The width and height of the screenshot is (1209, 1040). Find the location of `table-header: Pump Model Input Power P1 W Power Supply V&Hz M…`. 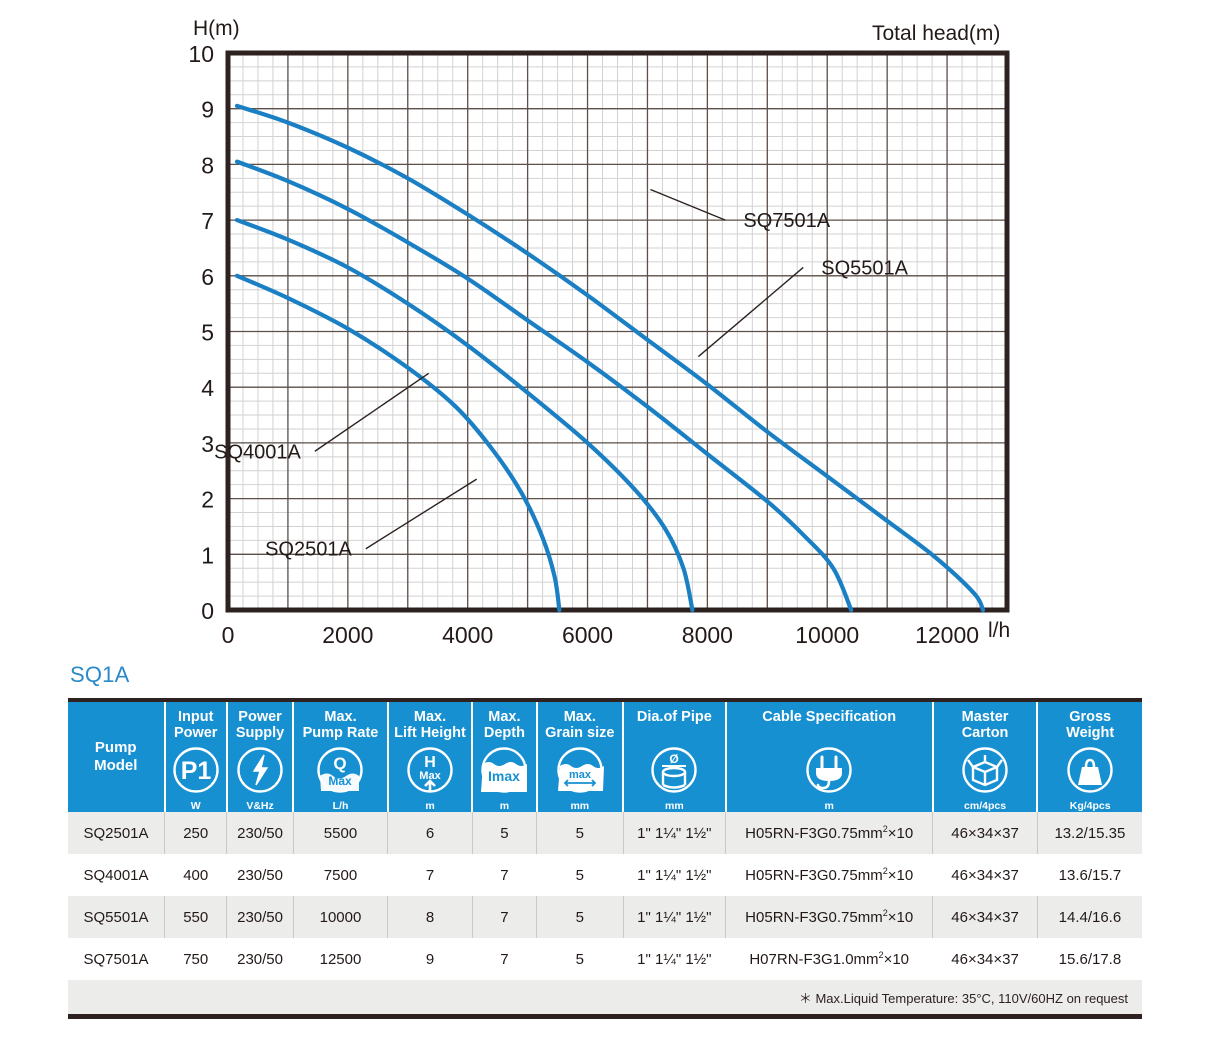

table-header: Pump Model Input Power P1 W Power Supply V&Hz M… is located at coordinates (605, 757).